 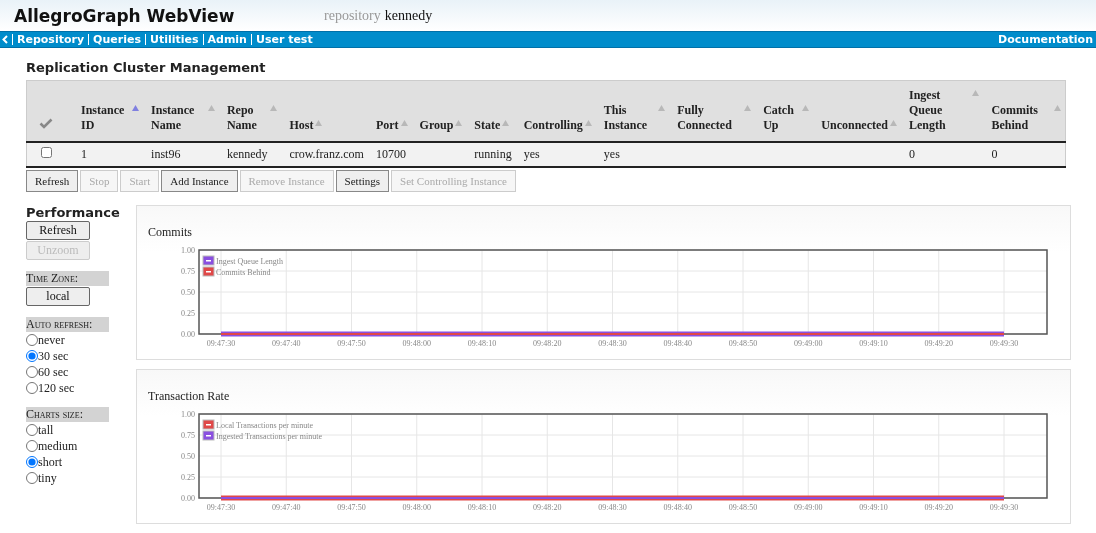 I want to click on legend-label: Ingested Transactions per minute, so click(x=269, y=436).